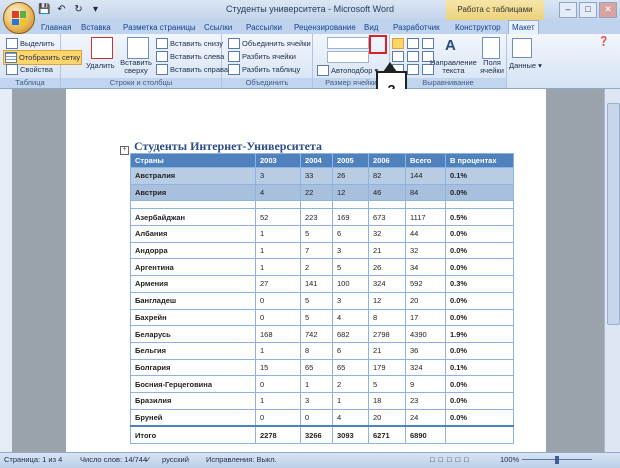 The image size is (620, 468). Describe the element at coordinates (371, 28) in the screenshot. I see `tab-view: Вид` at that location.